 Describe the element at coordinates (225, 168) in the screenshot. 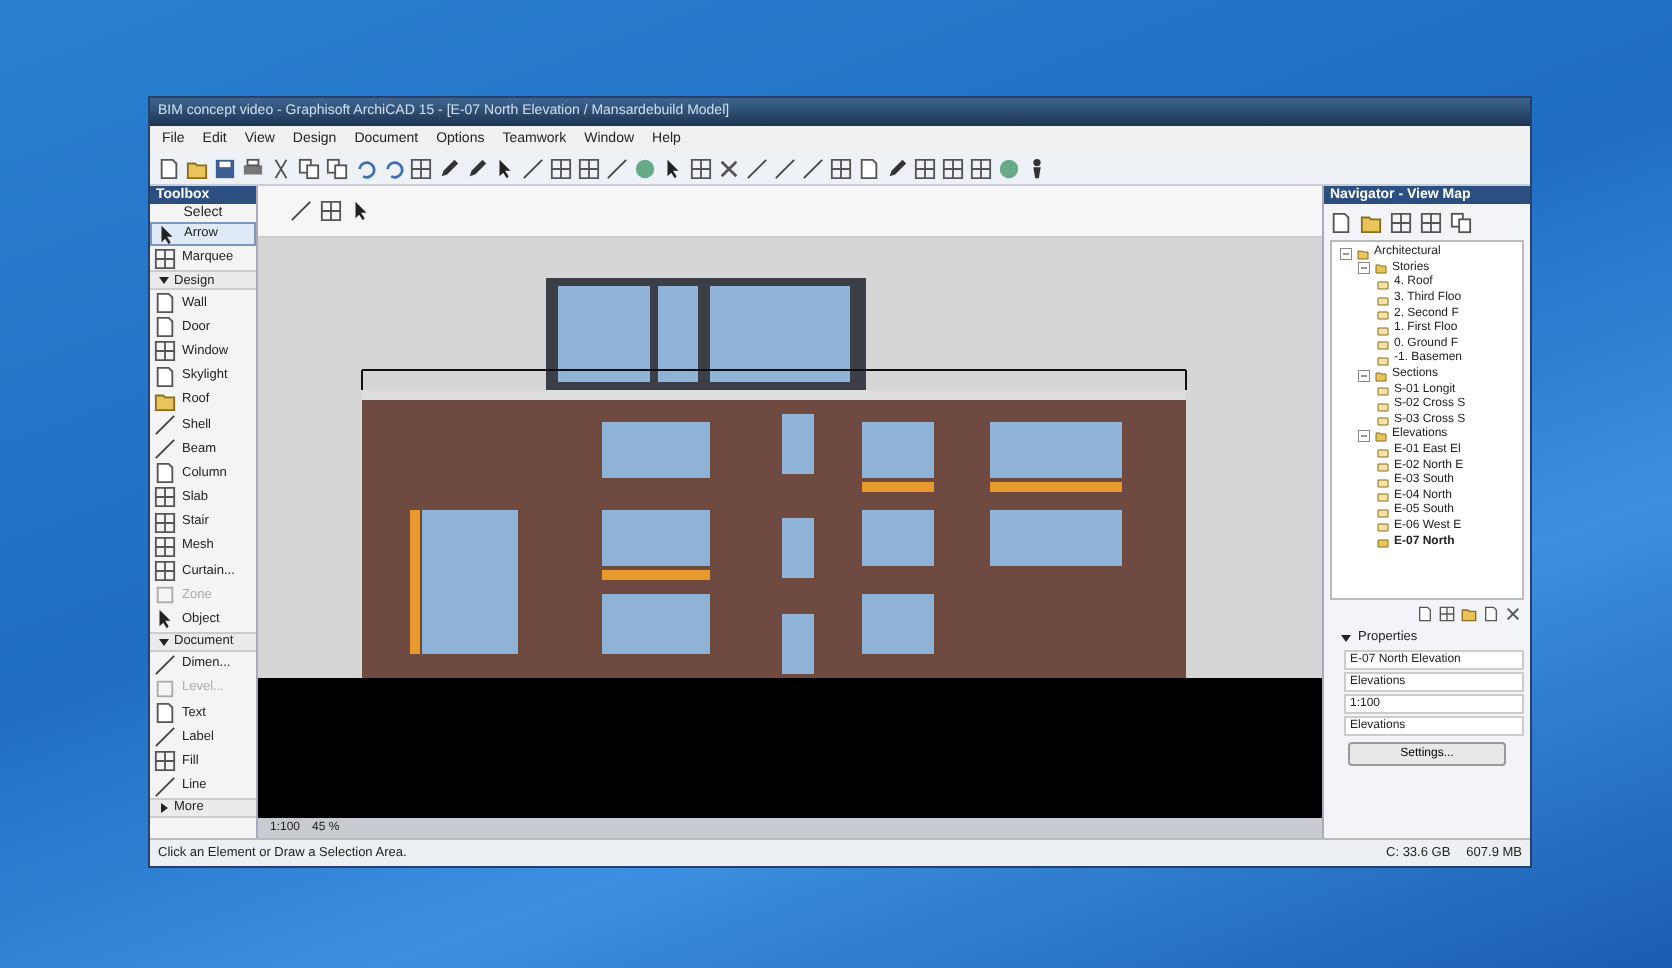

I see `save-icon` at that location.